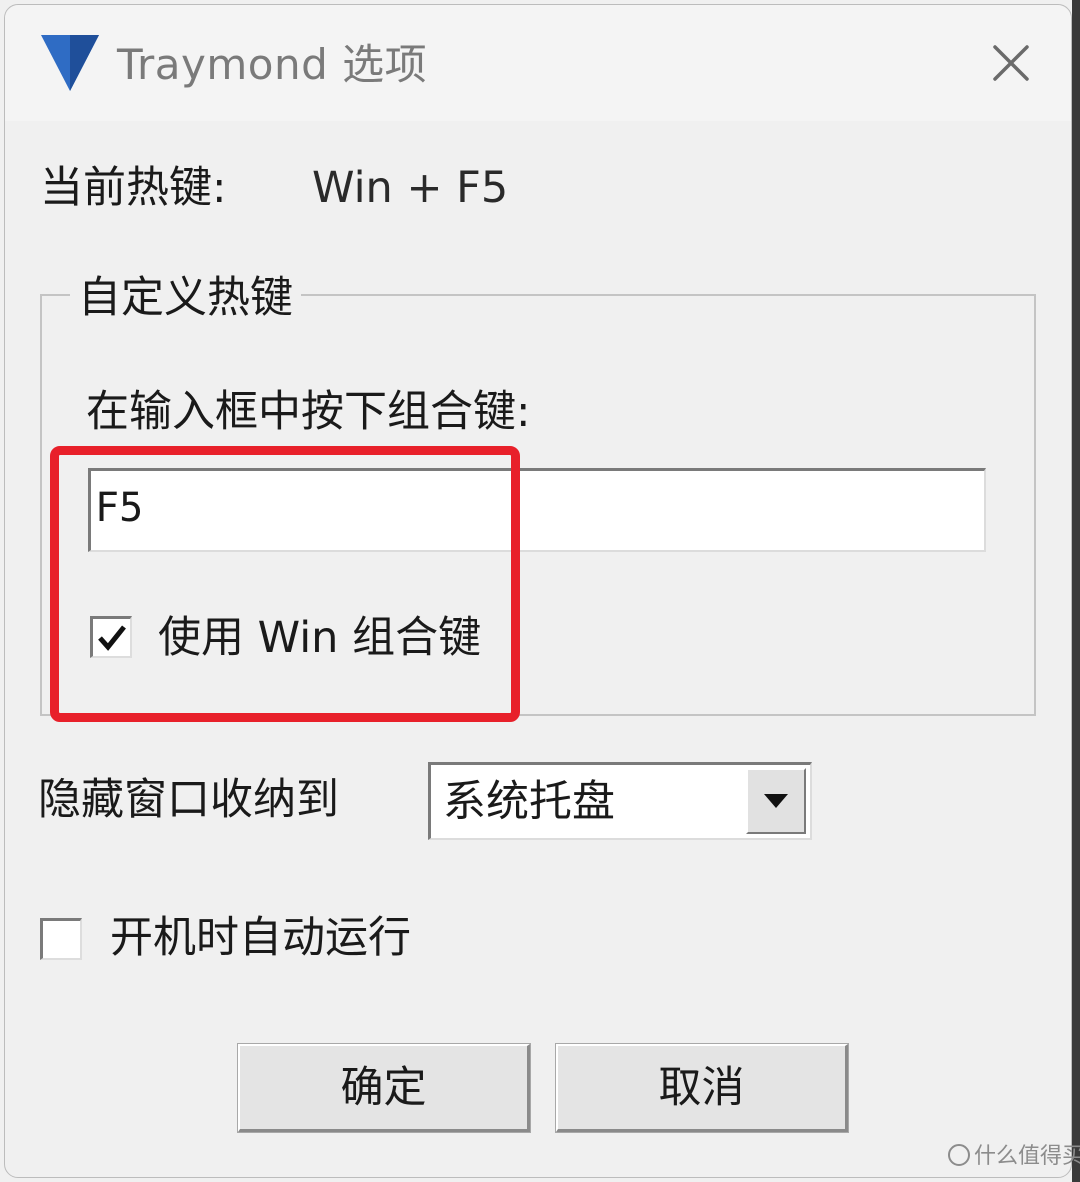 The height and width of the screenshot is (1182, 1080). What do you see at coordinates (620, 801) in the screenshot?
I see `minimize-to-select: 系统托盘` at bounding box center [620, 801].